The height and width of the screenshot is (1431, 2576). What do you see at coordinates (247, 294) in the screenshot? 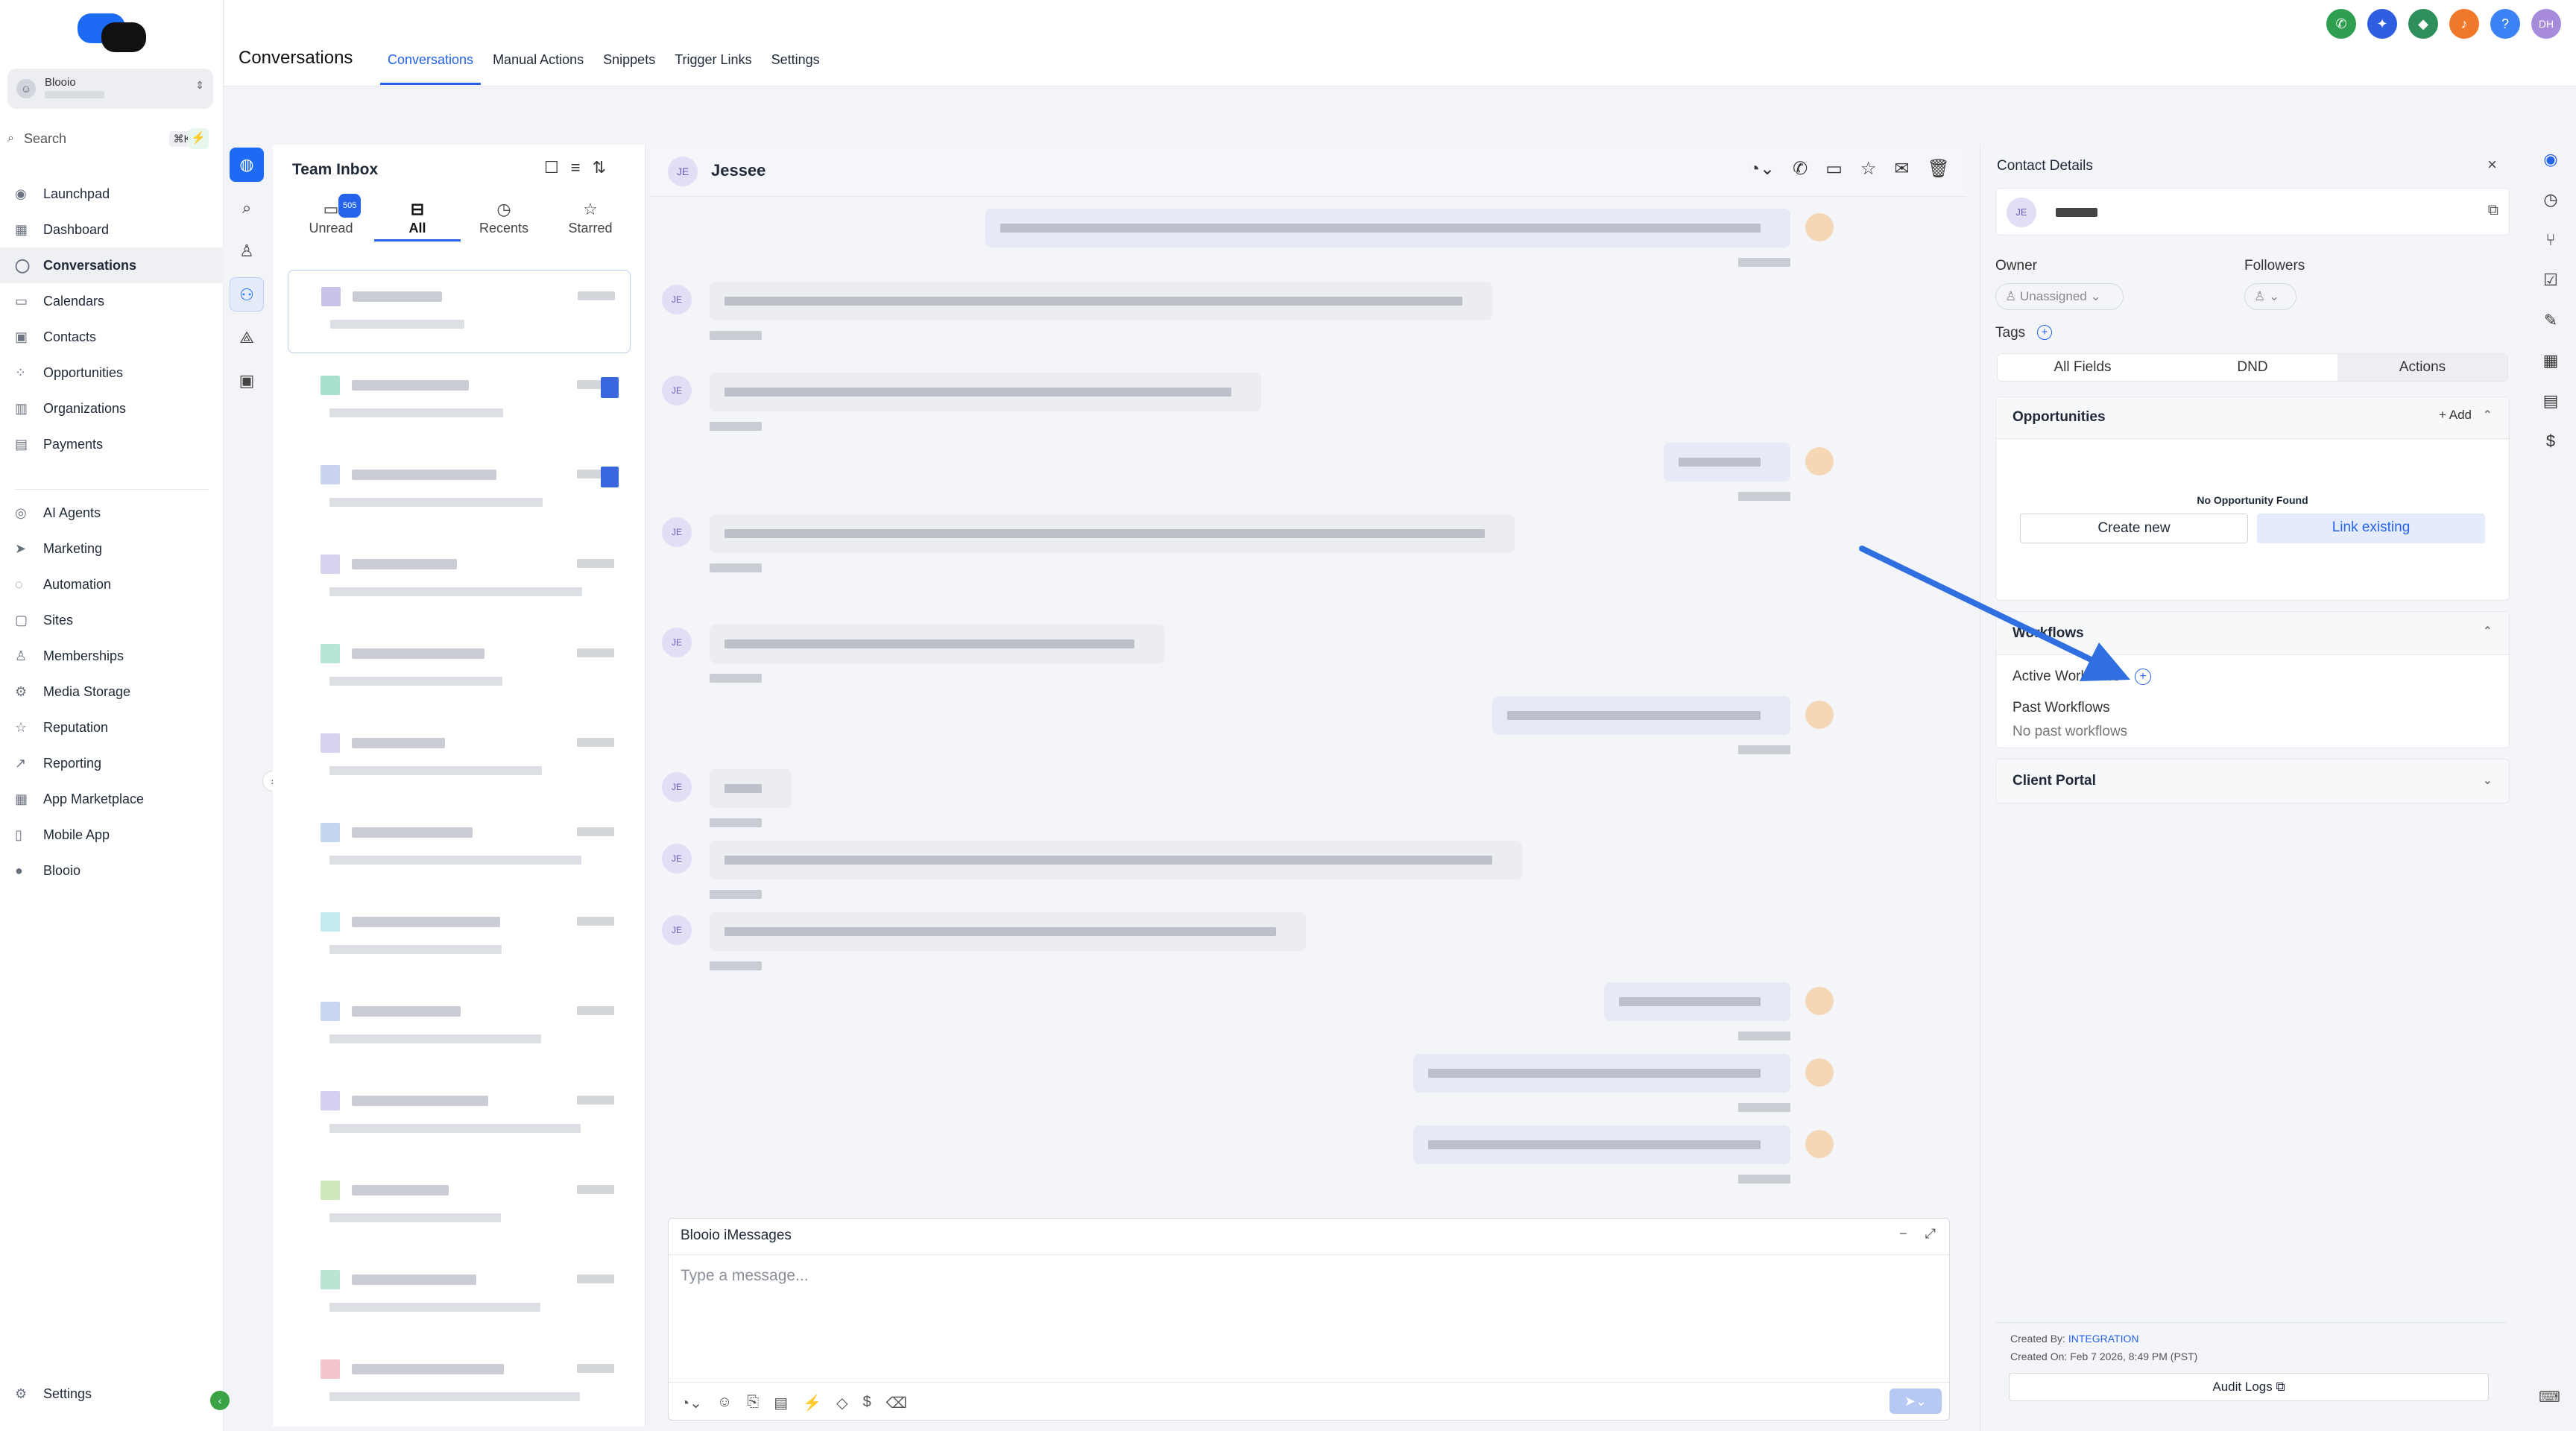
I see `team-icon: ⚇` at bounding box center [247, 294].